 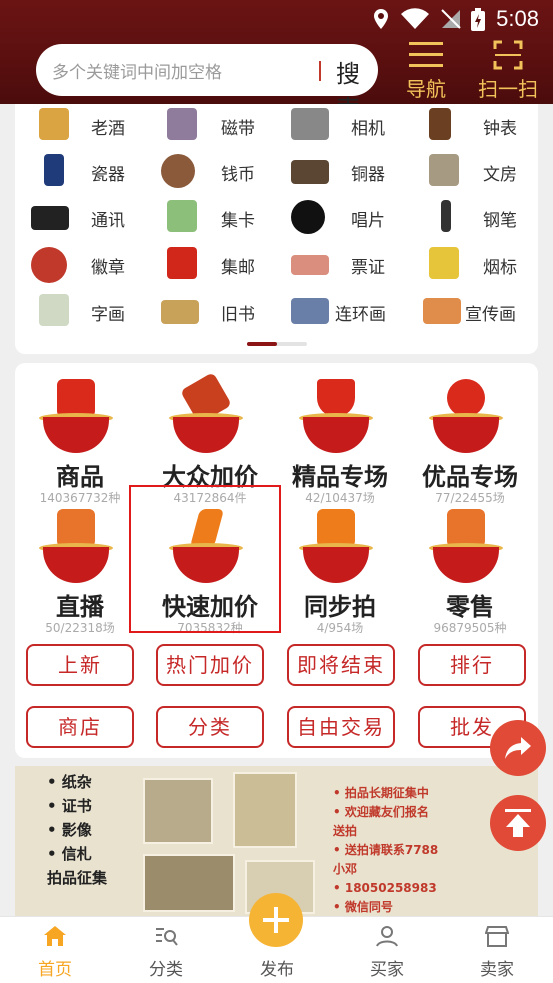 What do you see at coordinates (167, 937) in the screenshot?
I see `category-search-icon` at bounding box center [167, 937].